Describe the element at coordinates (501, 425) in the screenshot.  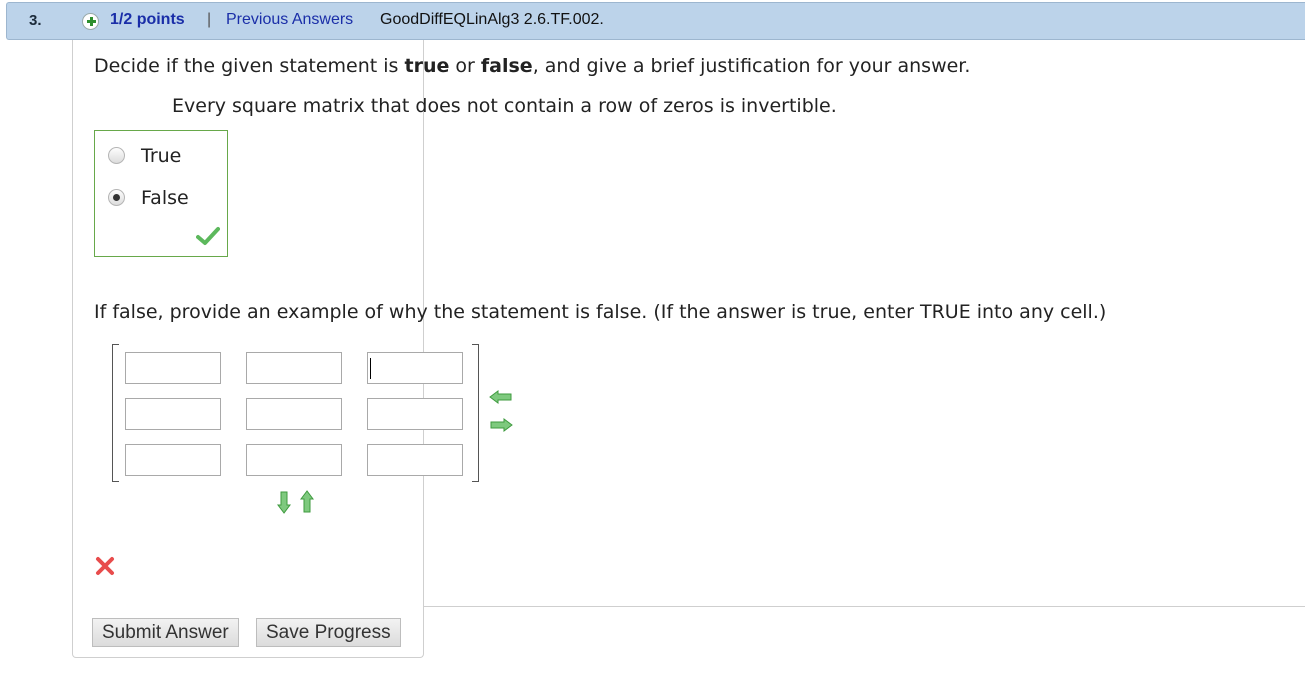
I see `arrow-right-icon` at that location.